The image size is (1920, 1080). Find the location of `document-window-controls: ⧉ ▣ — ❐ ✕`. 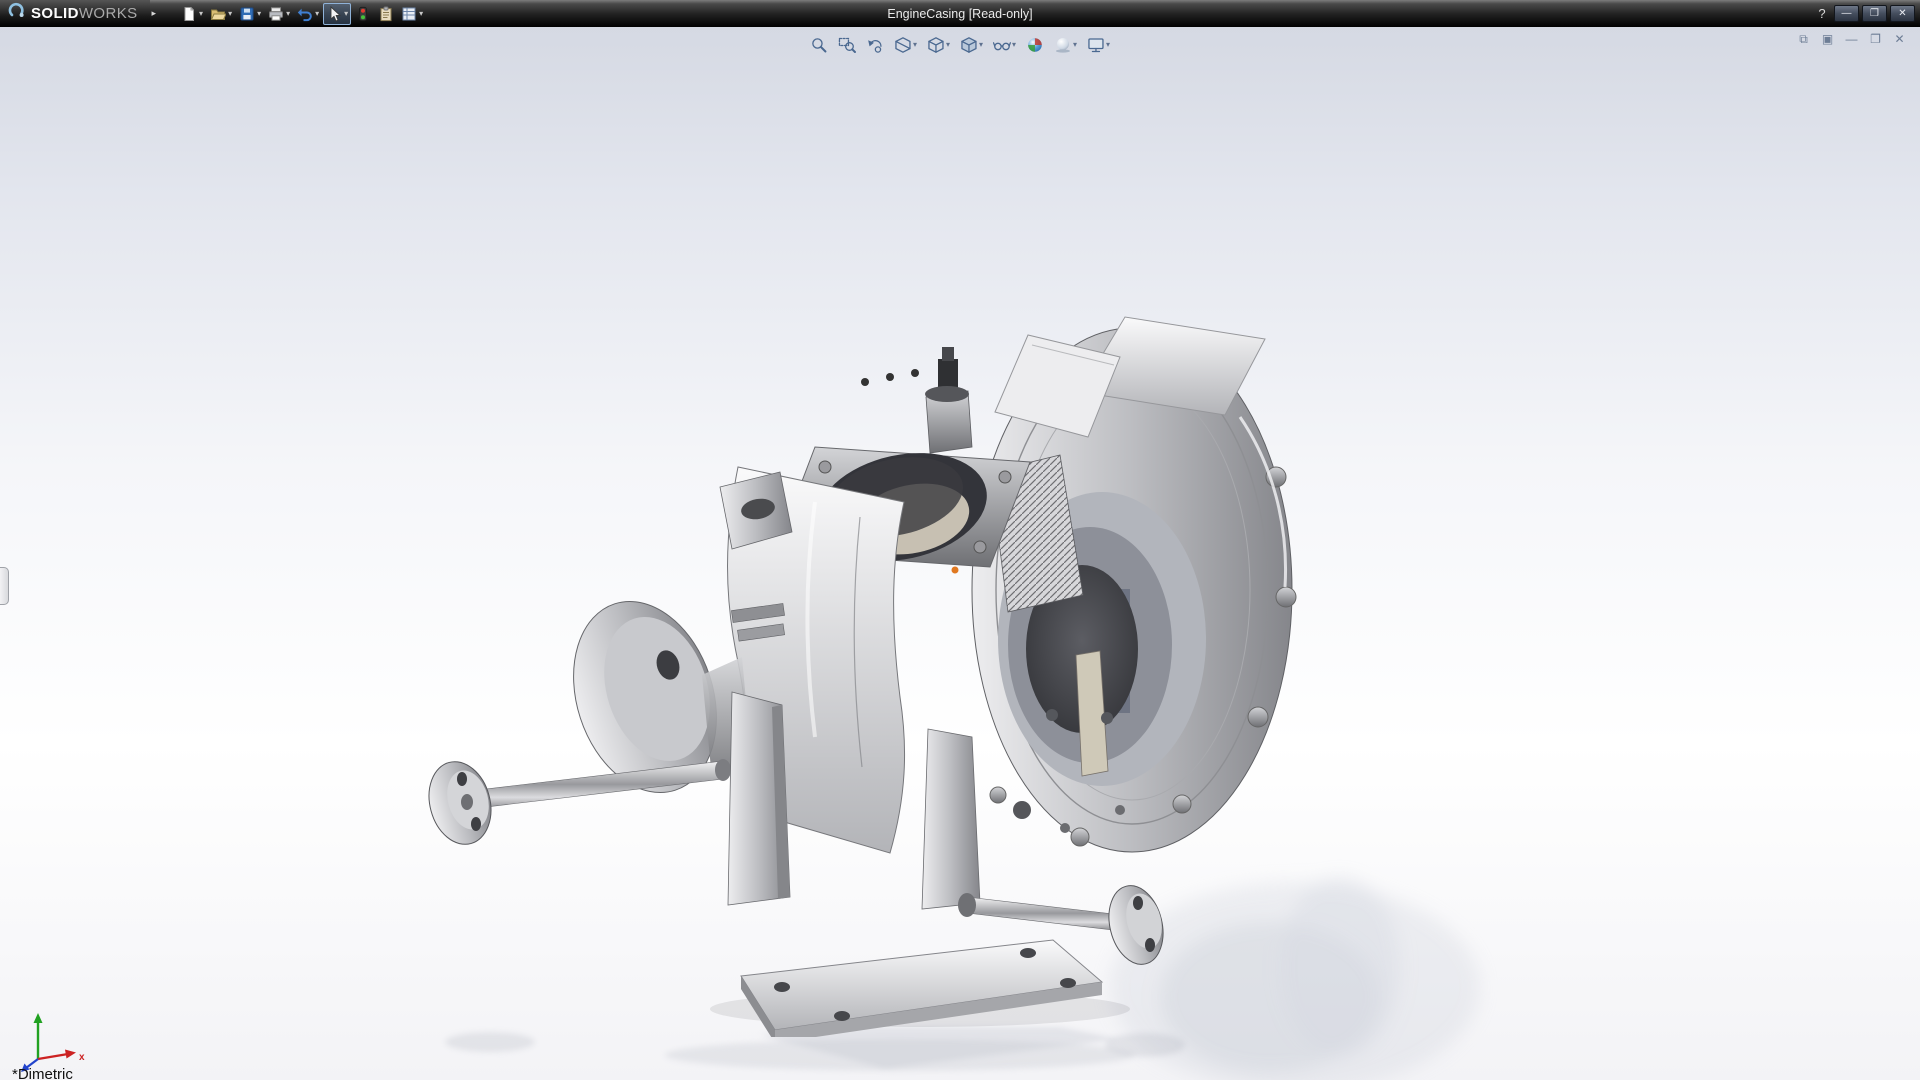

document-window-controls: ⧉ ▣ — ❐ ✕ is located at coordinates (1851, 39).